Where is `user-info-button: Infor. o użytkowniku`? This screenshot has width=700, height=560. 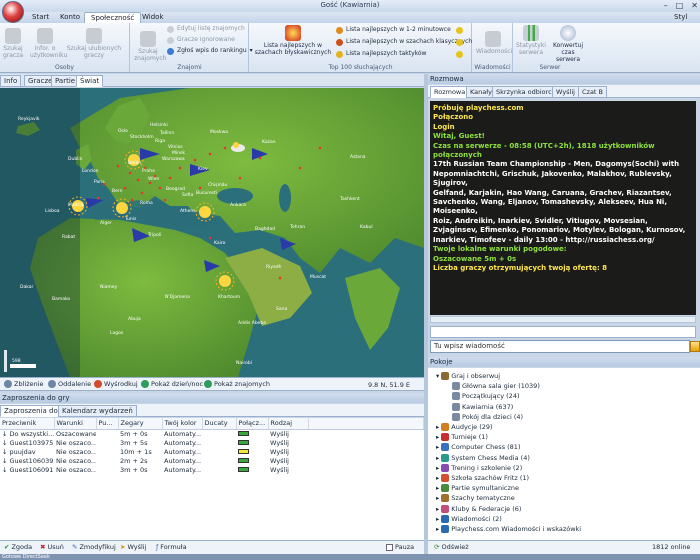 user-info-button: Infor. o użytkowniku is located at coordinates (48, 43).